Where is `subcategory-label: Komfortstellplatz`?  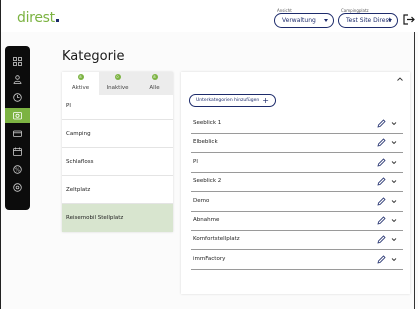 subcategory-label: Komfortstellplatz is located at coordinates (216, 239).